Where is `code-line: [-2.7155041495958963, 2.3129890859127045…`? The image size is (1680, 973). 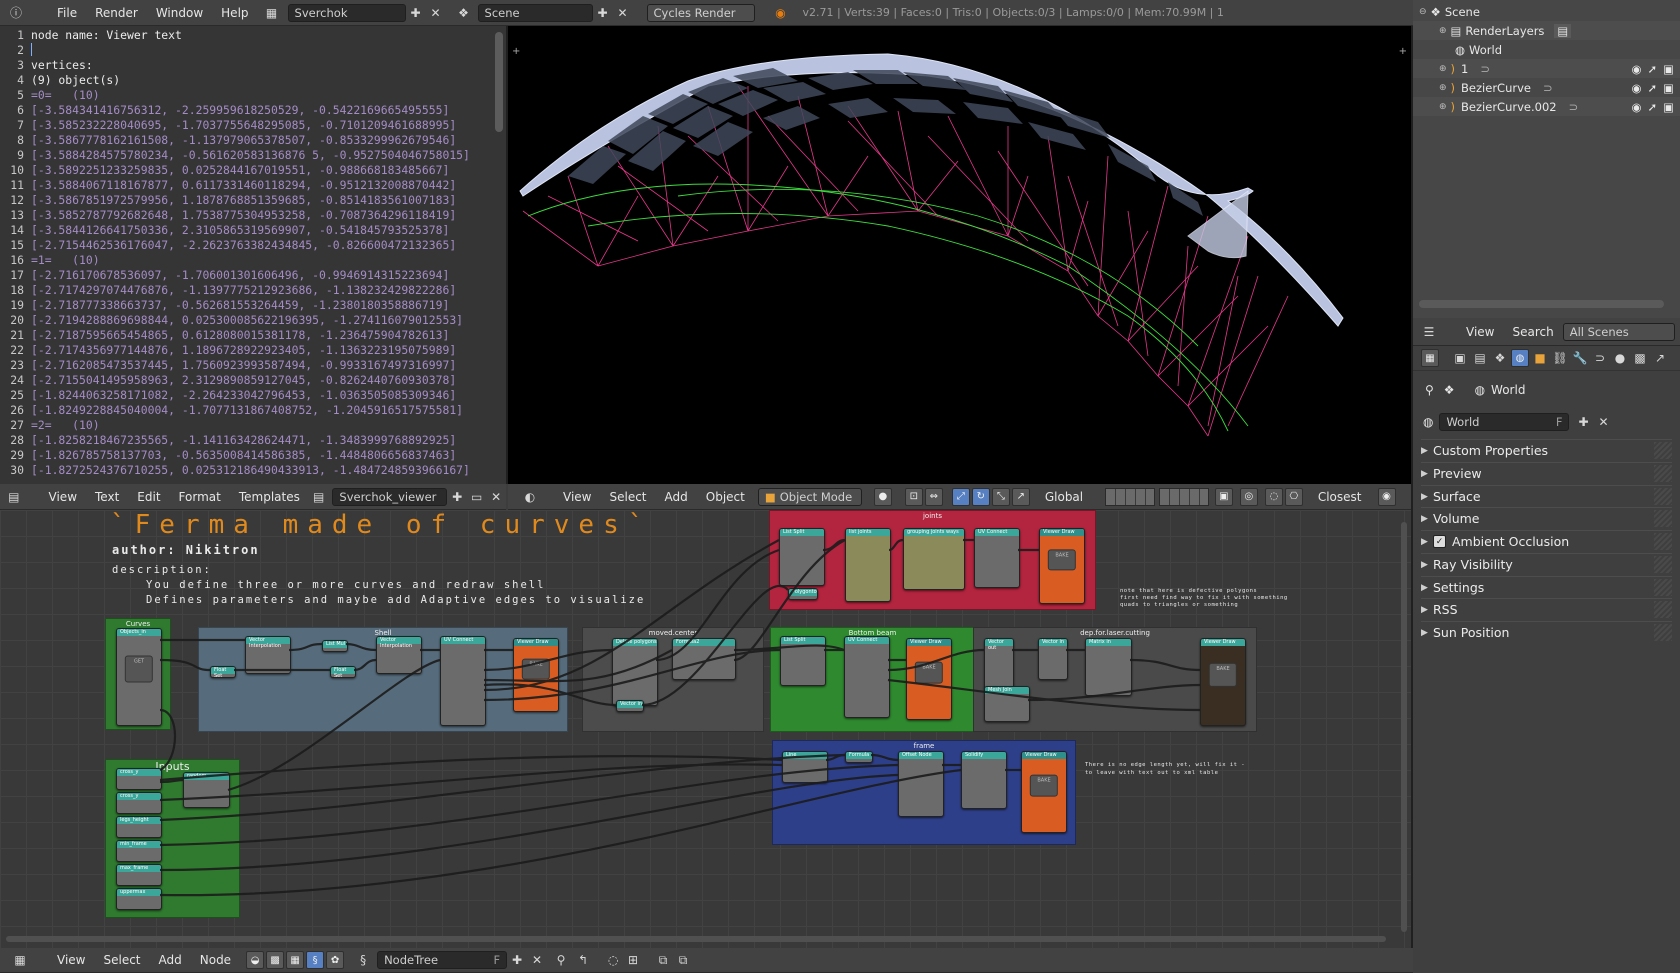 code-line: [-2.7155041495958963, 2.3129890859127045… is located at coordinates (243, 380).